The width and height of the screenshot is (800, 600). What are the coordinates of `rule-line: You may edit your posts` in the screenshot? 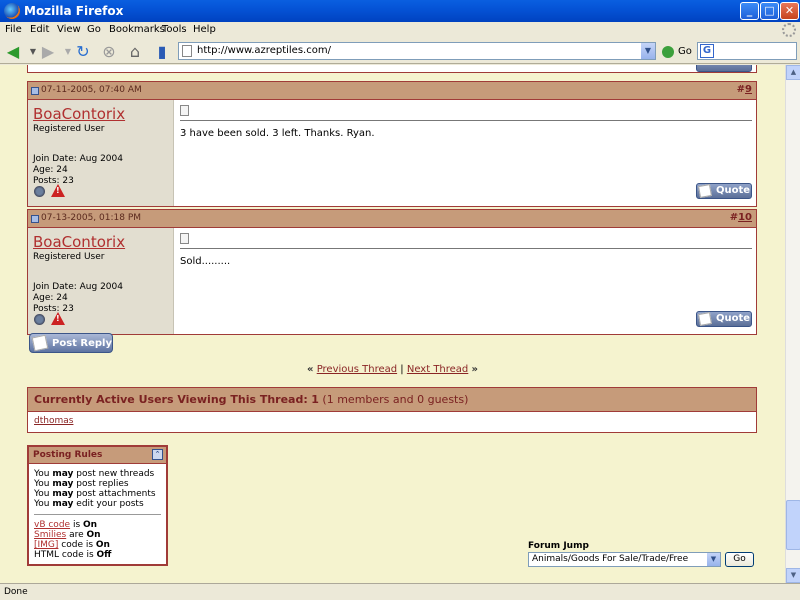 It's located at (97, 504).